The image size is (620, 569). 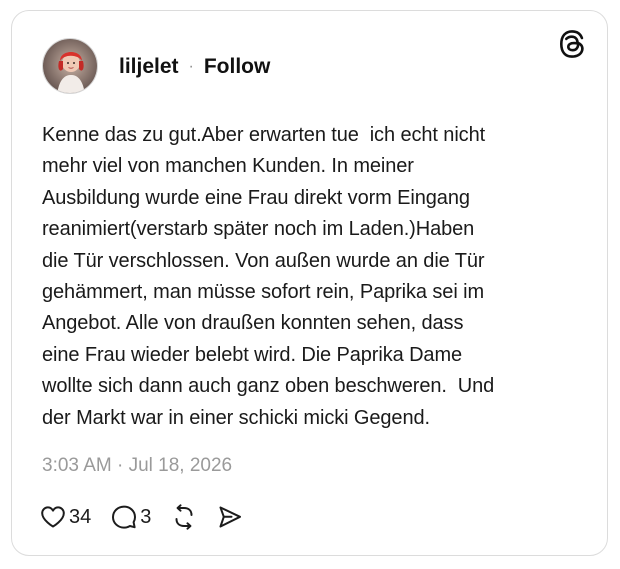 I want to click on post-text-line: mehr viel von manchen Kunden. In meiner, so click(x=228, y=166).